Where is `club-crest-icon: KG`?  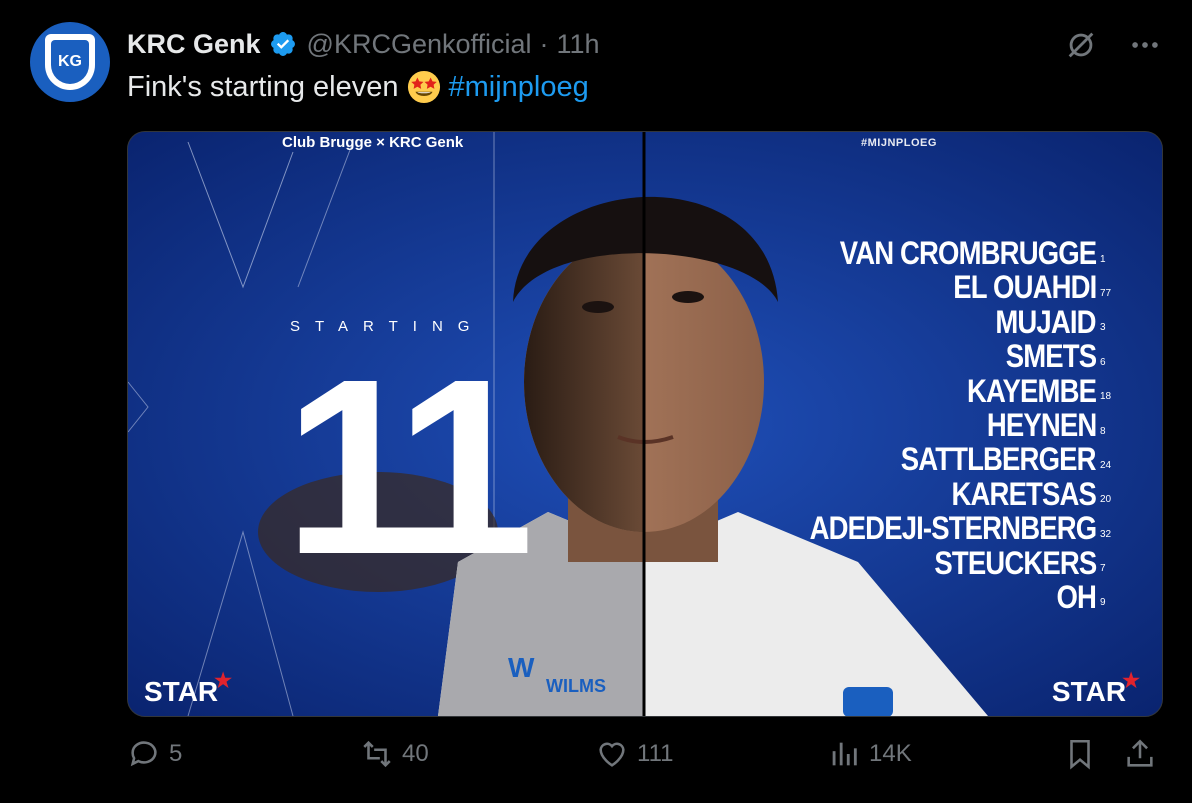
club-crest-icon: KG is located at coordinates (70, 62).